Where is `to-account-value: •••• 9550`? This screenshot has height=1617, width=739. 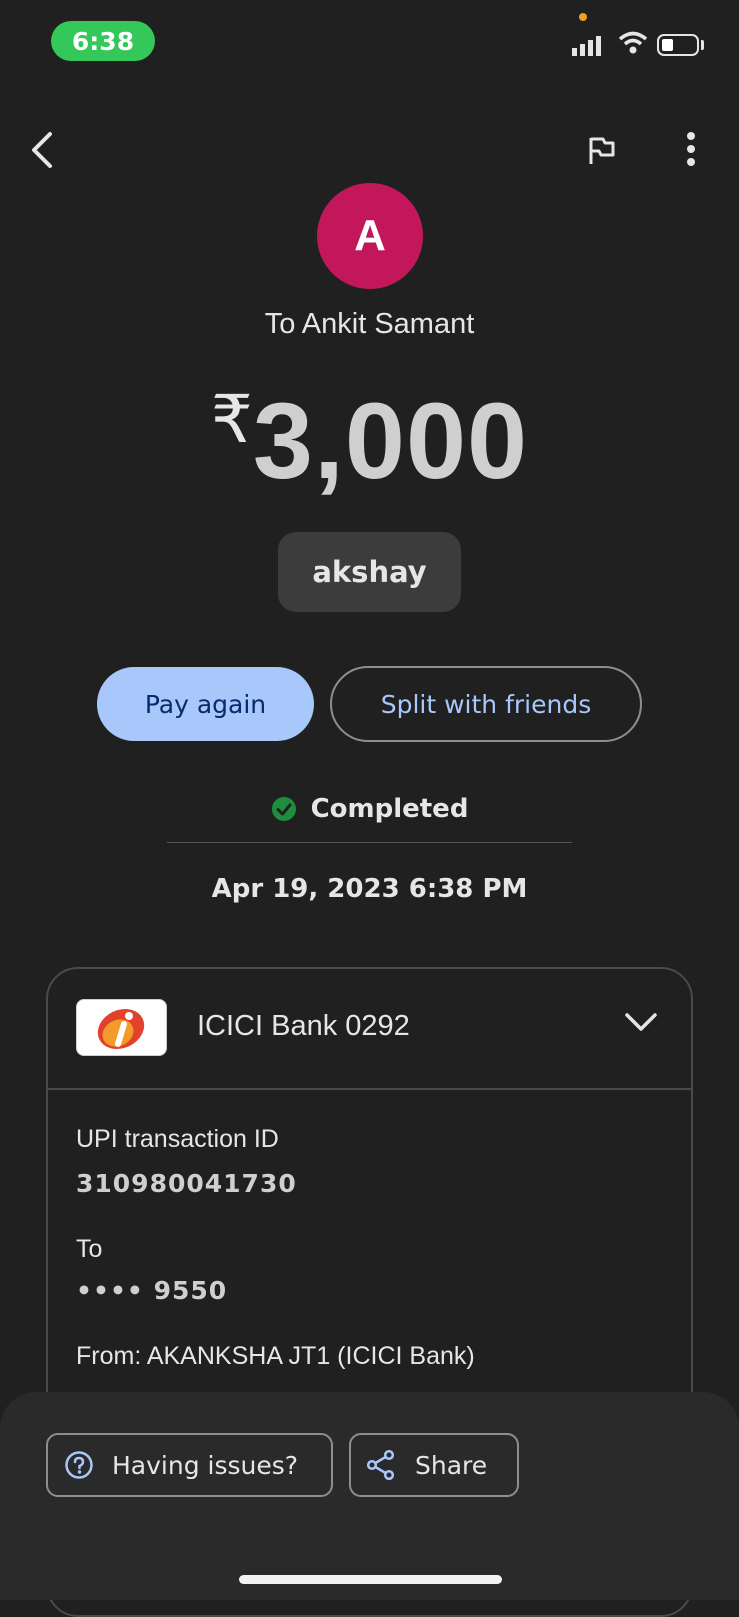
to-account-value: •••• 9550 is located at coordinates (152, 1290).